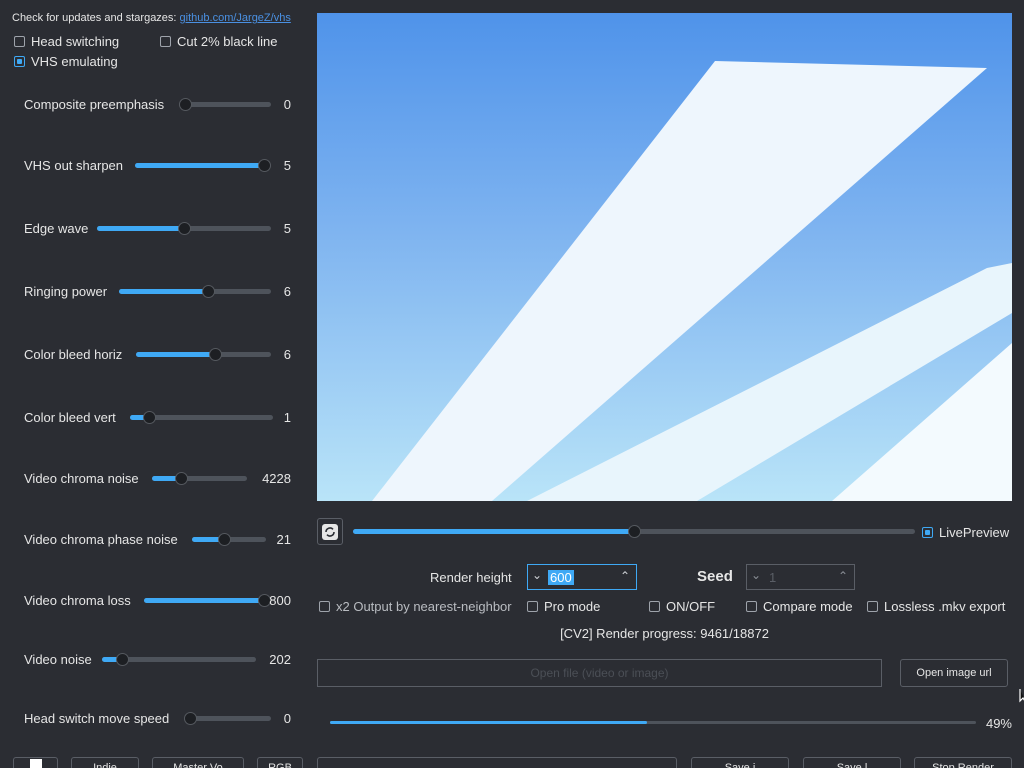 This screenshot has width=1024, height=768. I want to click on open-file-label: Open file (video or image), so click(599, 673).